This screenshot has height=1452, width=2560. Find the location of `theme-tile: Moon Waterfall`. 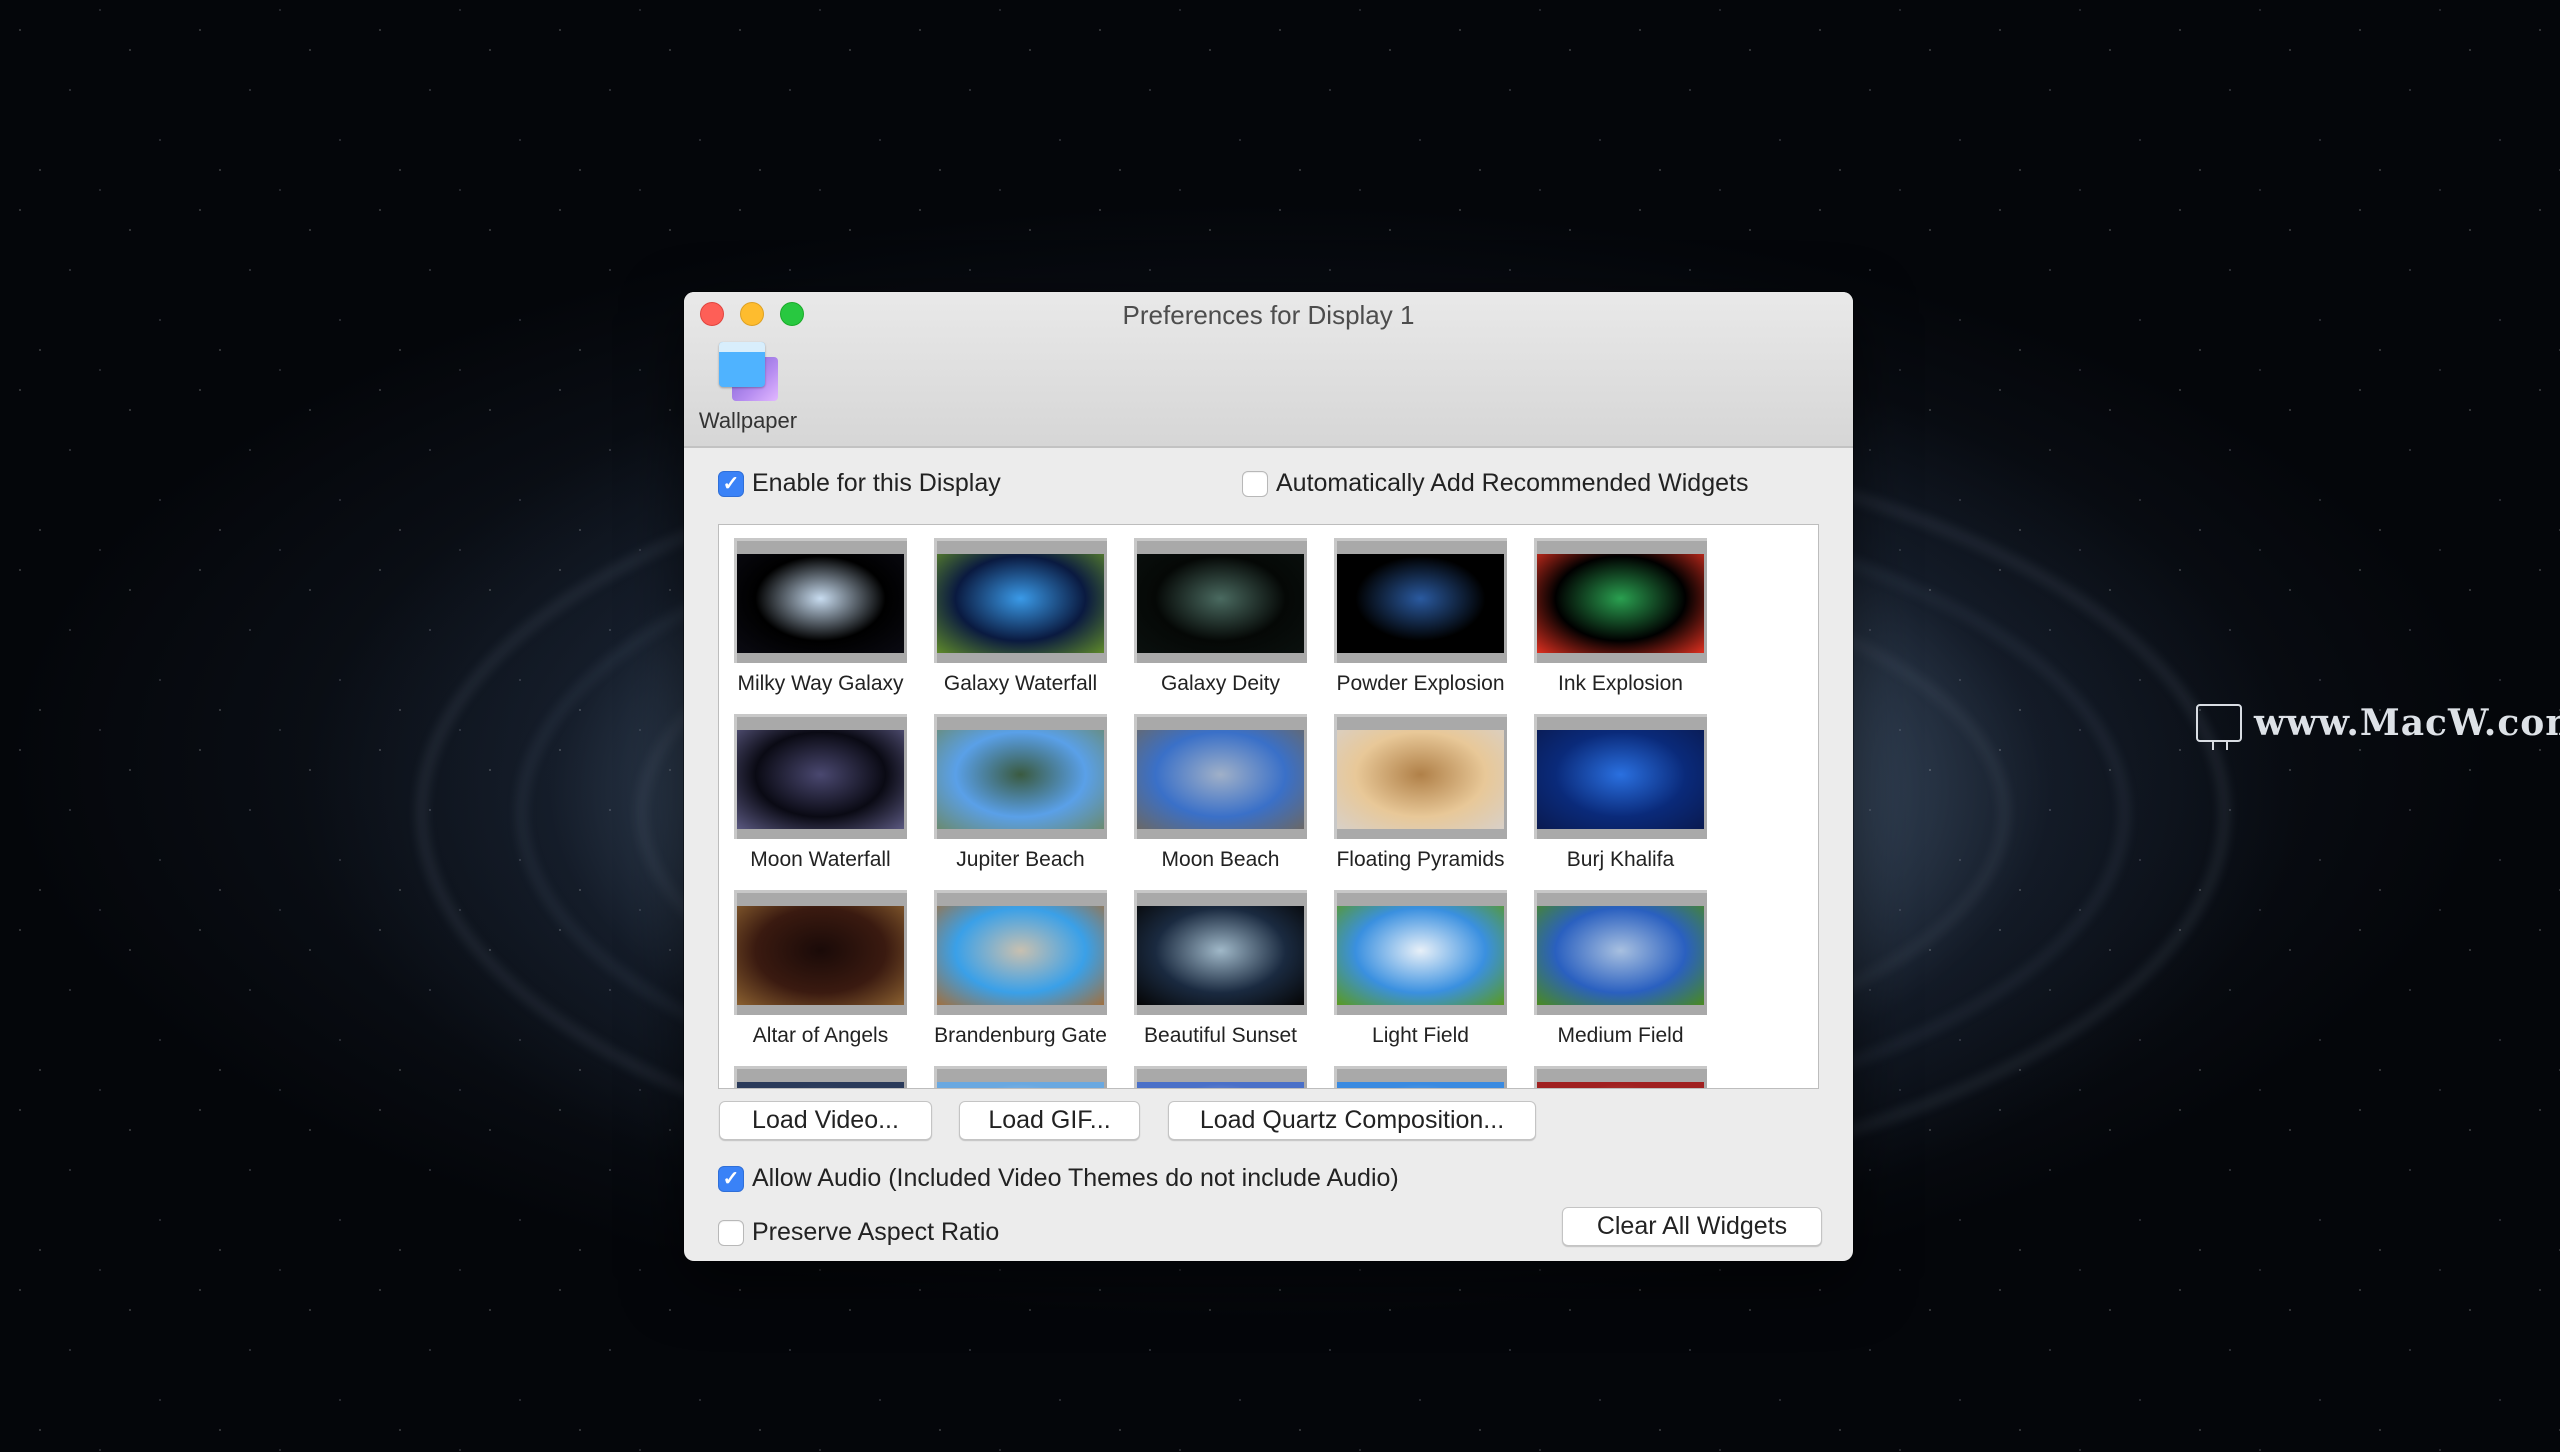

theme-tile: Moon Waterfall is located at coordinates (820, 793).